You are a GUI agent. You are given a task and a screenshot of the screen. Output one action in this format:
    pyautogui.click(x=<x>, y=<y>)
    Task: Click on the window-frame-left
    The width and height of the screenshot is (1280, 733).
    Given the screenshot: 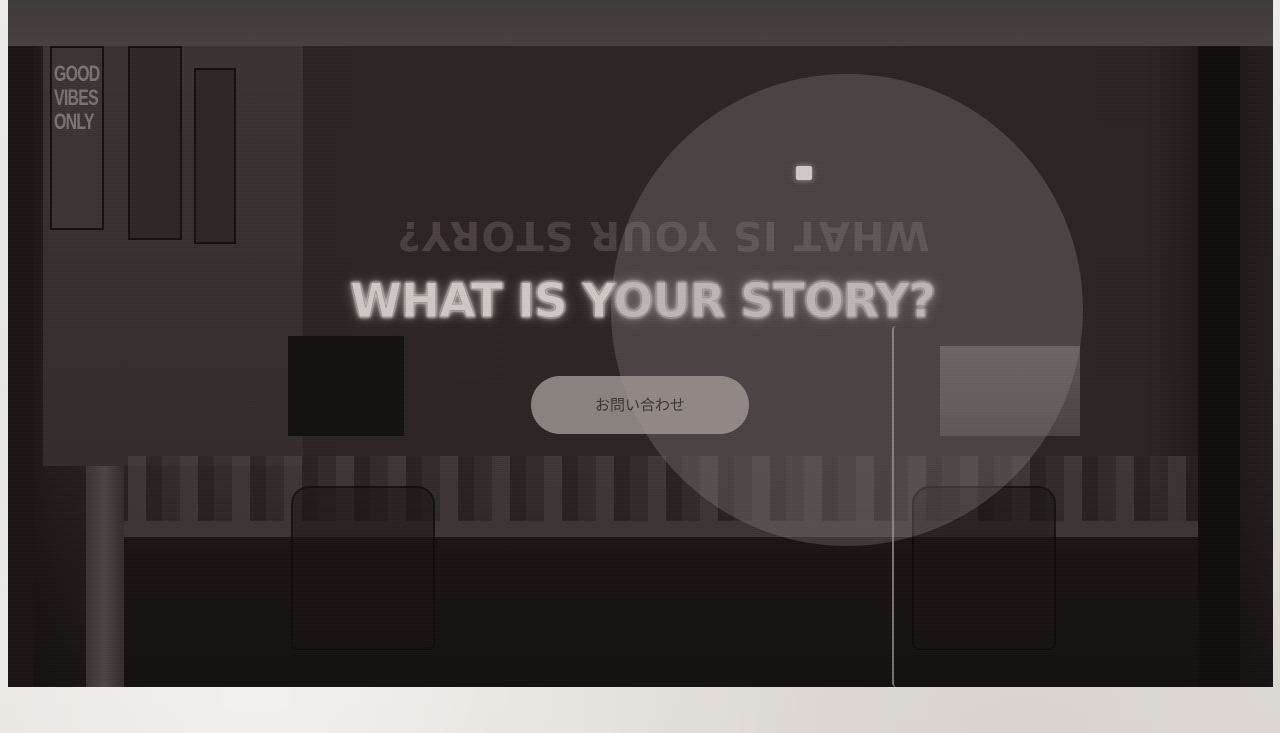 What is the action you would take?
    pyautogui.click(x=21, y=366)
    